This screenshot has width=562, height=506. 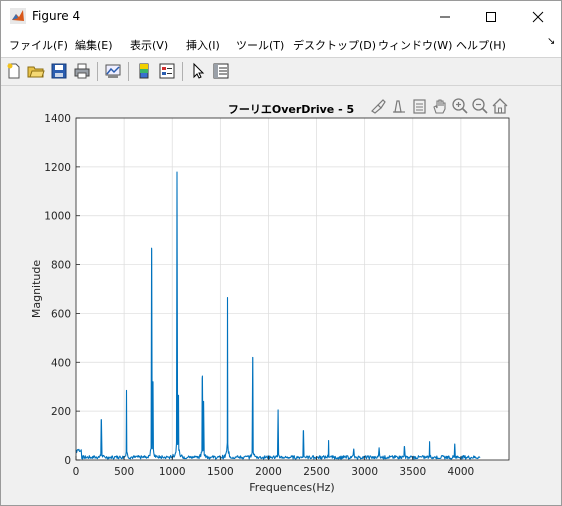 I want to click on y-tick-label: 400, so click(x=61, y=363).